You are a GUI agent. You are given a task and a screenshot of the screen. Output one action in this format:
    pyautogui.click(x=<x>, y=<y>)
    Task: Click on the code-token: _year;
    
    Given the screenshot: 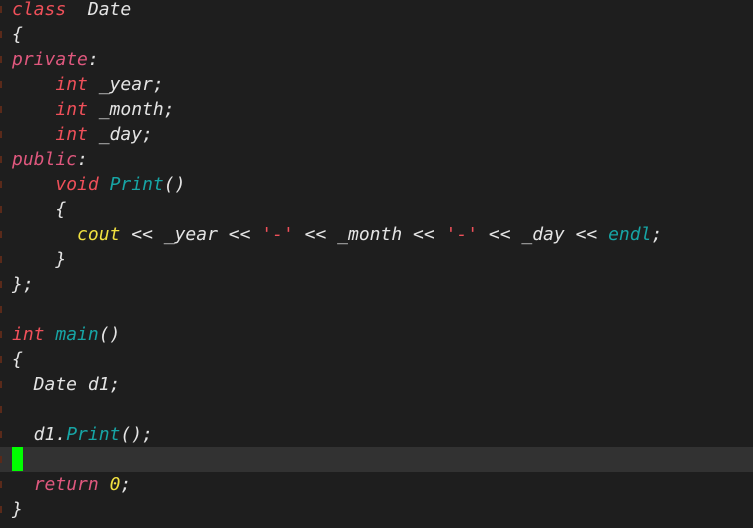 What is the action you would take?
    pyautogui.click(x=125, y=84)
    